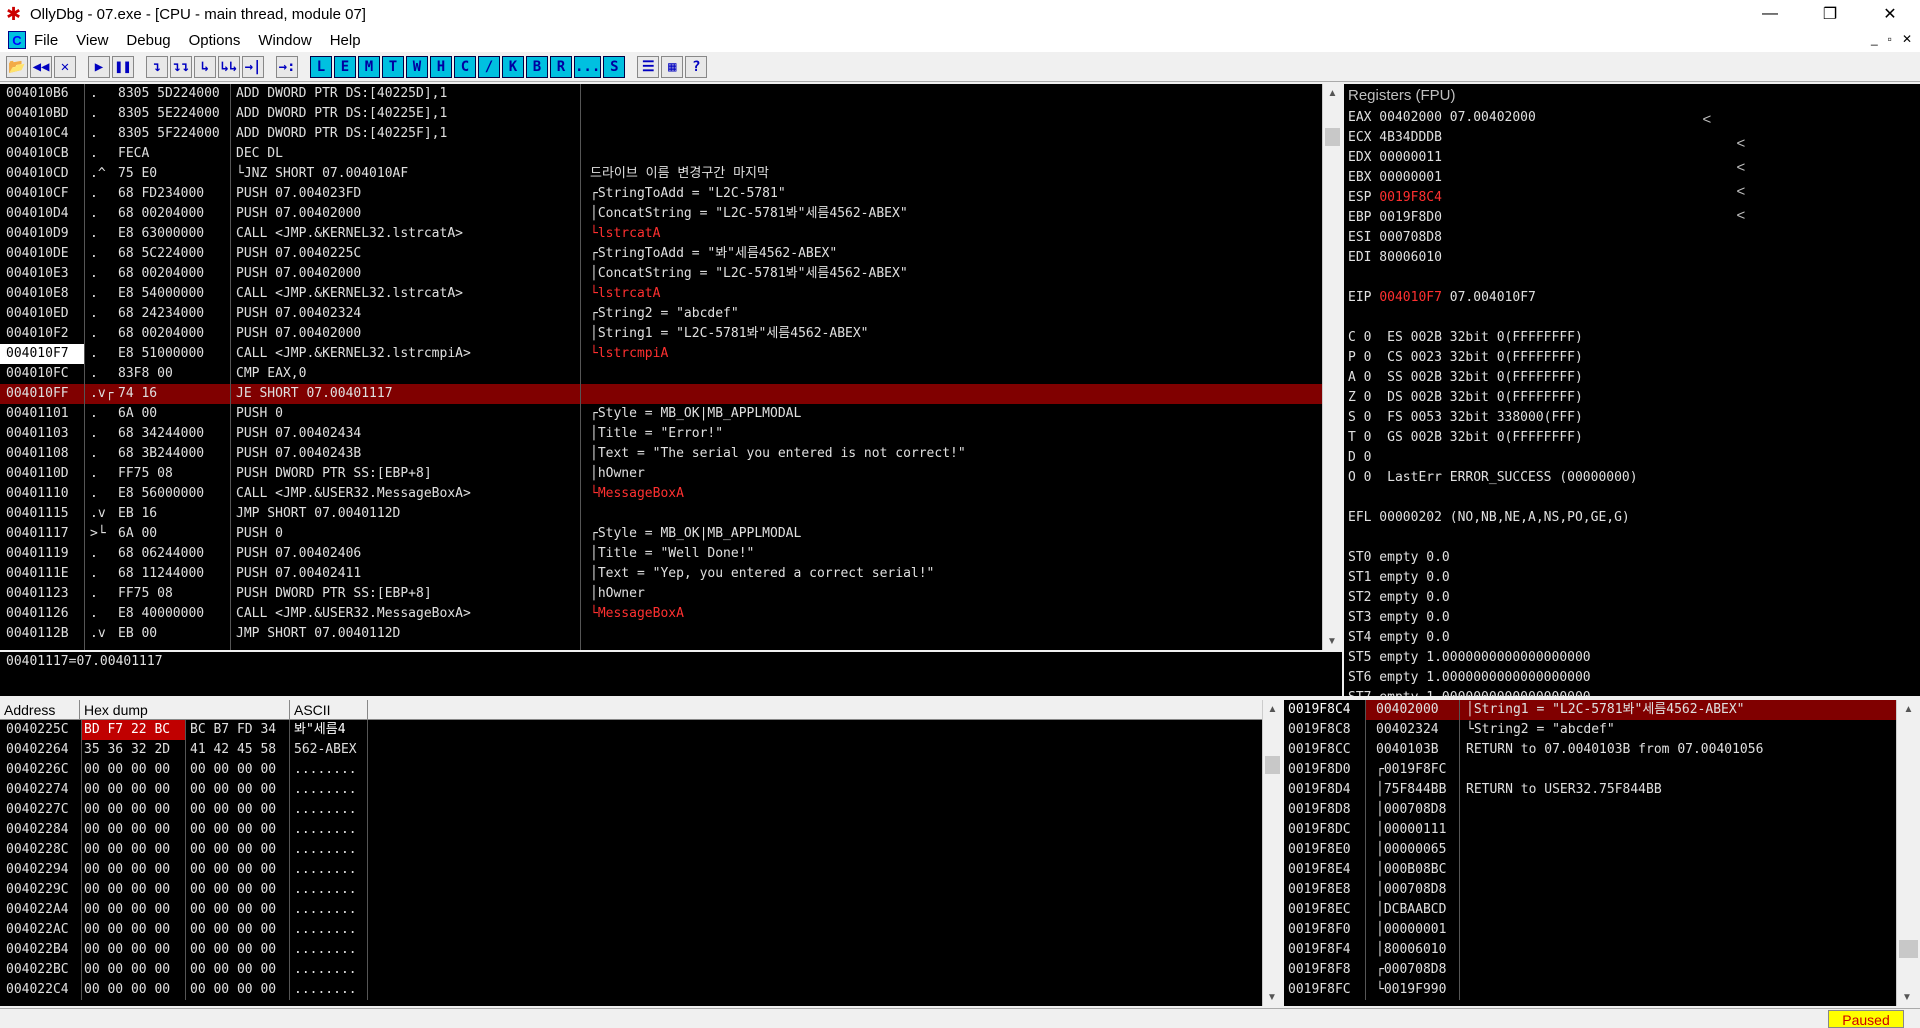 This screenshot has height=1028, width=1920. What do you see at coordinates (1634, 338) in the screenshot?
I see `register-line: C 0 ES 002B 32bit 0(FFFFFFFF)` at bounding box center [1634, 338].